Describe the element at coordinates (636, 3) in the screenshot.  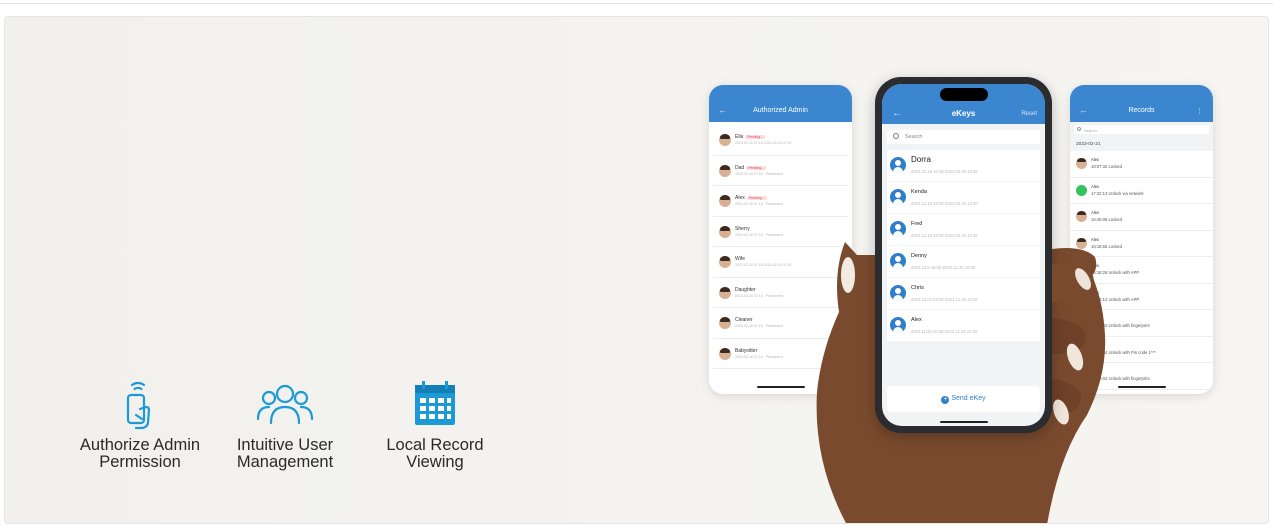
I see `top-divider` at that location.